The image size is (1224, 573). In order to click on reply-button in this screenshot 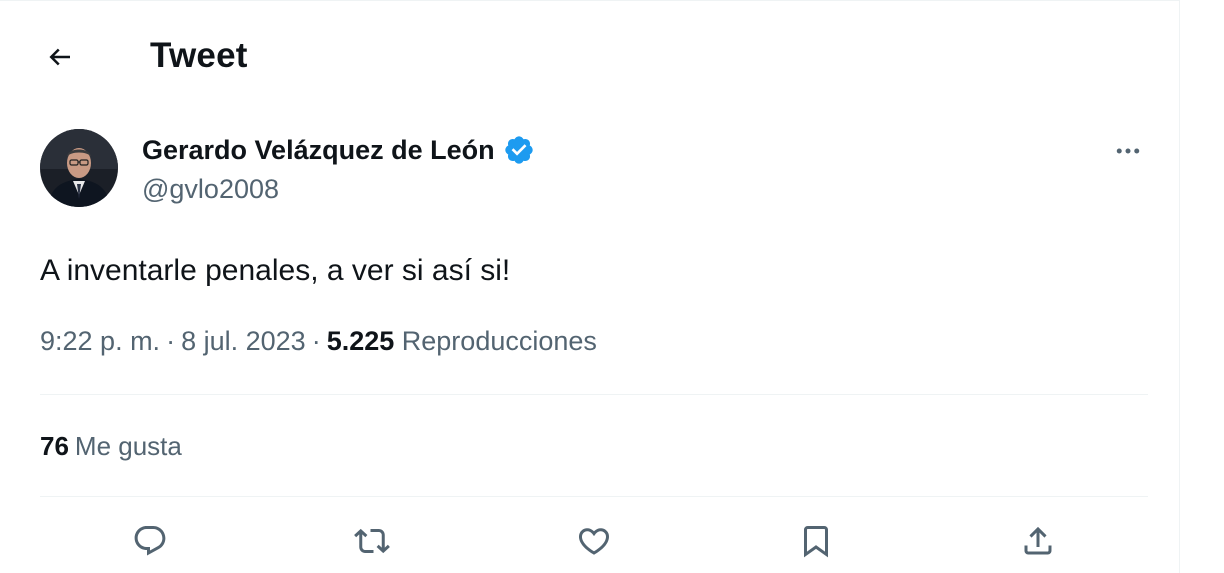, I will do `click(150, 541)`.